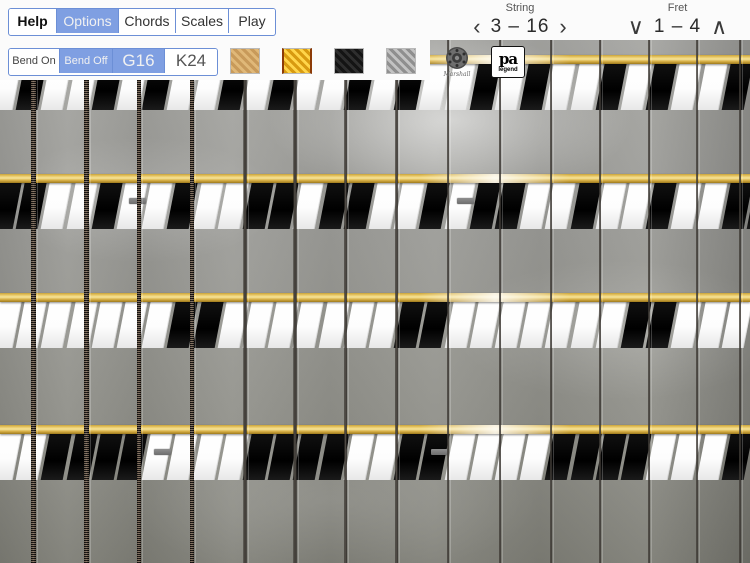 Image resolution: width=750 pixels, height=563 pixels. I want to click on swatch-gold-grille, so click(297, 61).